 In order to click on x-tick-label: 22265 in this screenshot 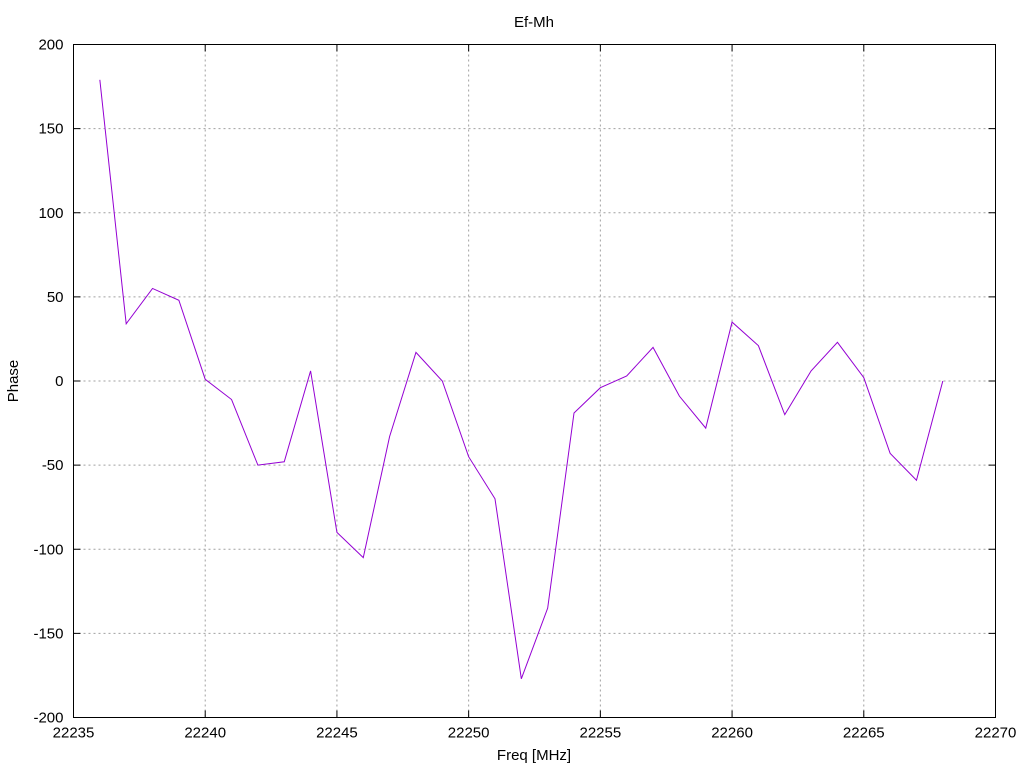, I will do `click(864, 733)`.